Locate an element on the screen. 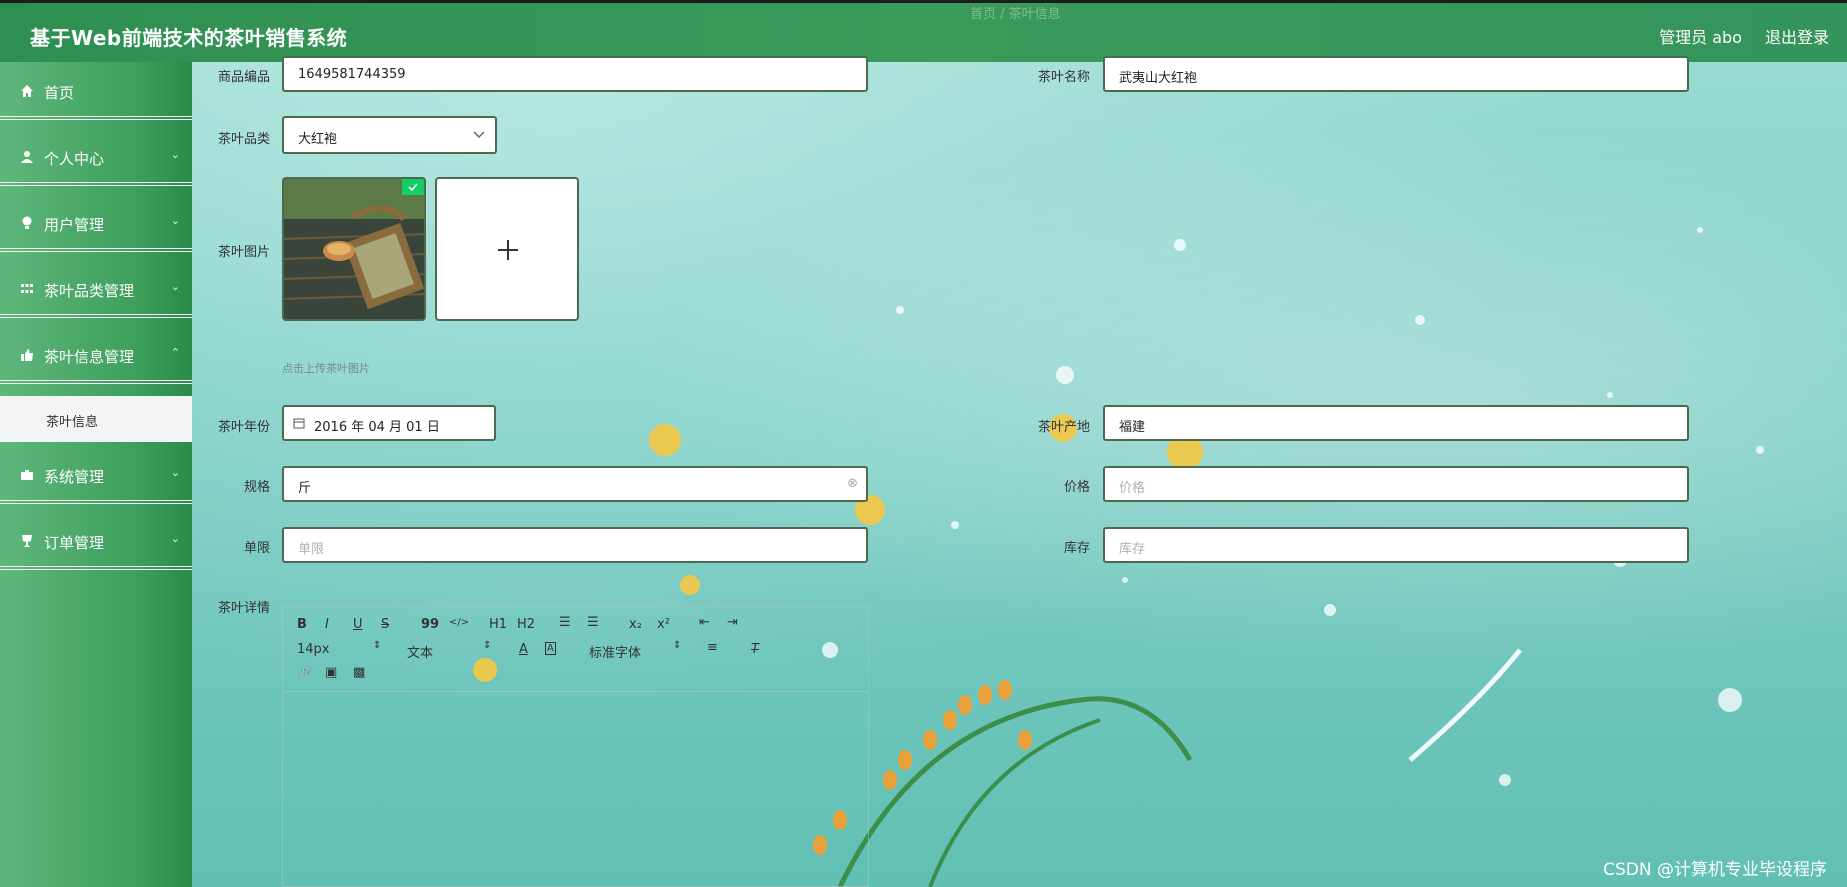  sidebar-item-label: 茶叶品类管理 is located at coordinates (89, 291).